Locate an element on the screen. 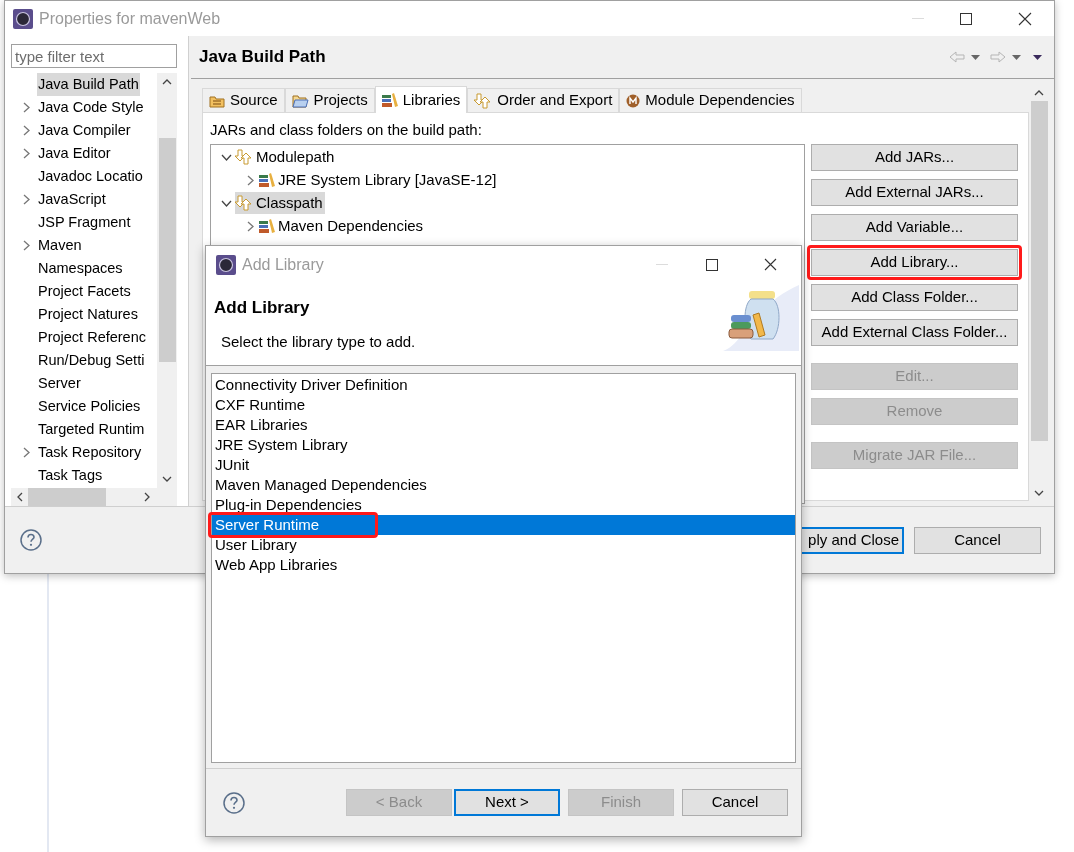  tab: Module Dependencies is located at coordinates (710, 100).